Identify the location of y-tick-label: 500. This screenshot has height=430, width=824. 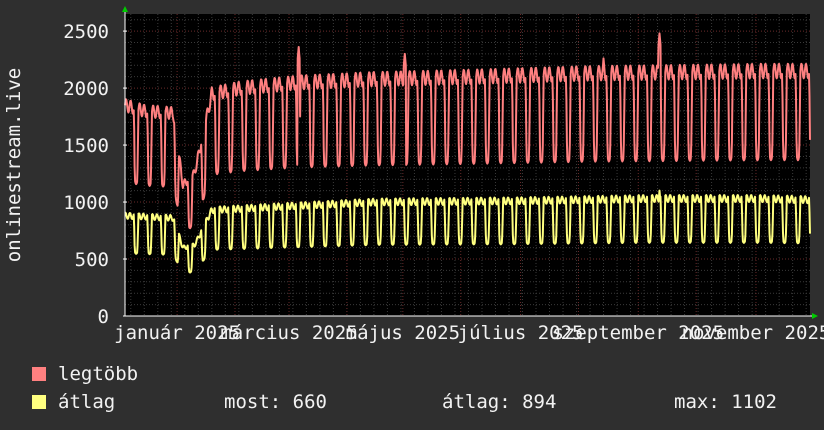
(92, 260).